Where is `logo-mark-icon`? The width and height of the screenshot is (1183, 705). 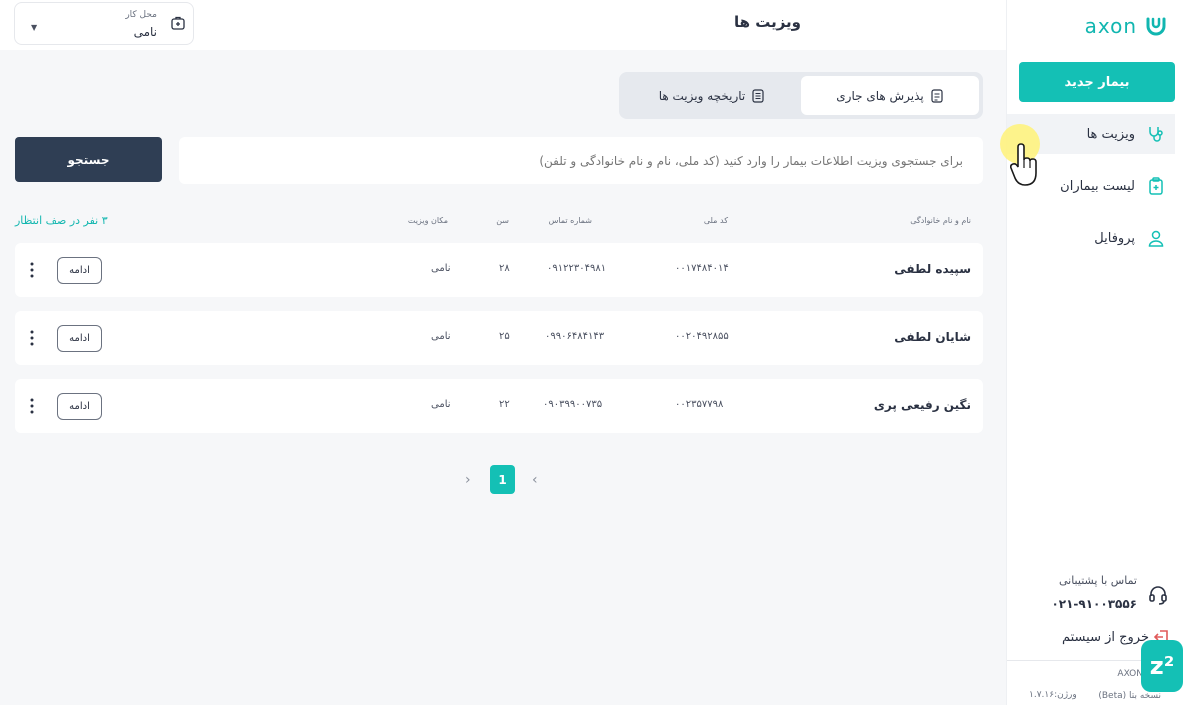
logo-mark-icon is located at coordinates (1156, 26).